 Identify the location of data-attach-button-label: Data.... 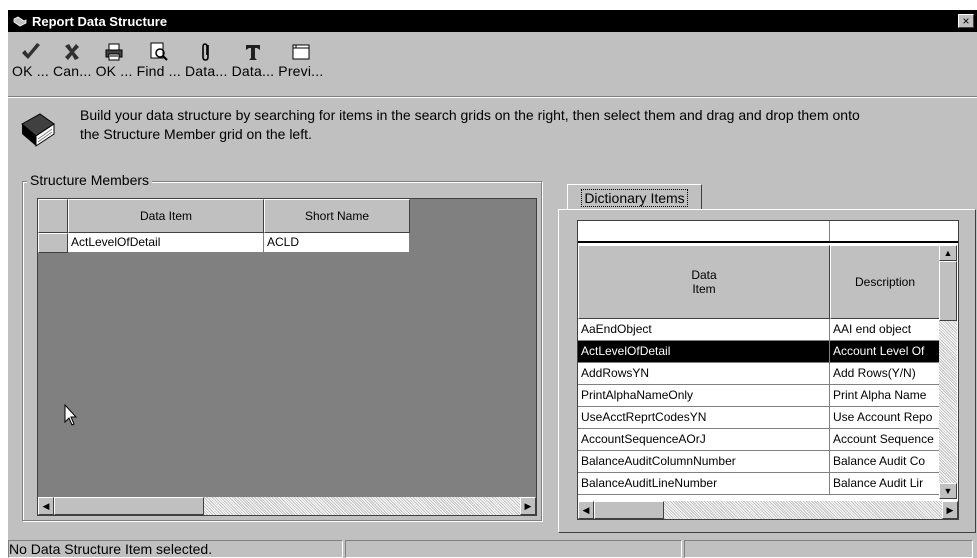
(206, 71).